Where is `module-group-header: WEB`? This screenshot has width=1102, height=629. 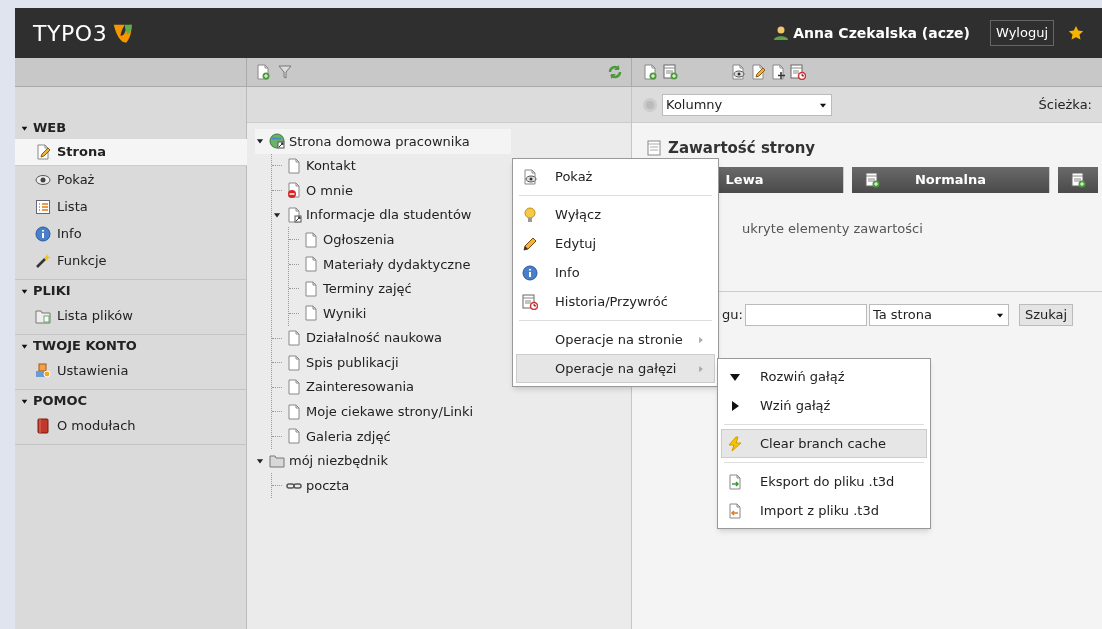 module-group-header: WEB is located at coordinates (130, 128).